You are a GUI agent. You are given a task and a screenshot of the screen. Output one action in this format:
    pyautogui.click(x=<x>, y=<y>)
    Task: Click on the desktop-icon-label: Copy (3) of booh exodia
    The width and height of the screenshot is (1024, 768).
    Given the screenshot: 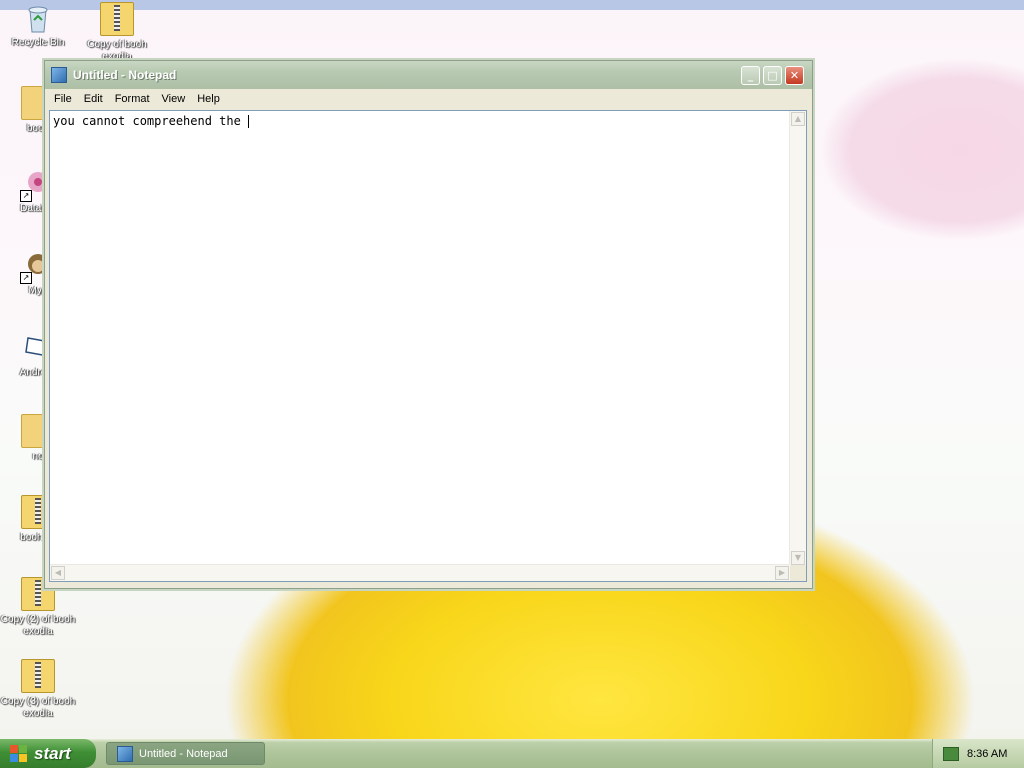 What is the action you would take?
    pyautogui.click(x=38, y=707)
    